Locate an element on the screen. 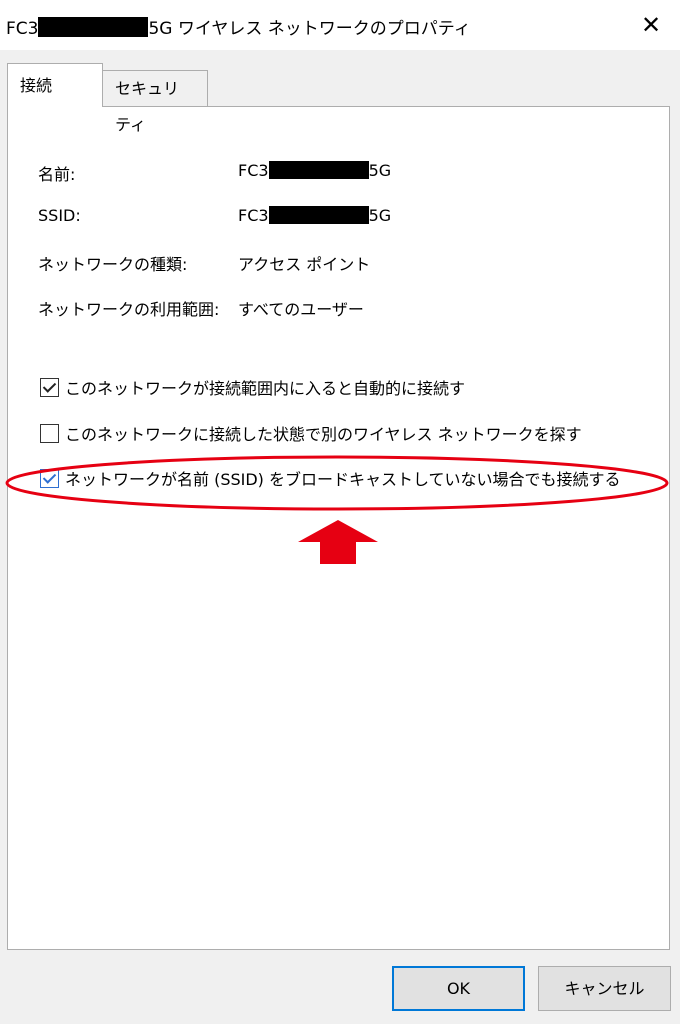  name-value: FC3 5G is located at coordinates (314, 170).